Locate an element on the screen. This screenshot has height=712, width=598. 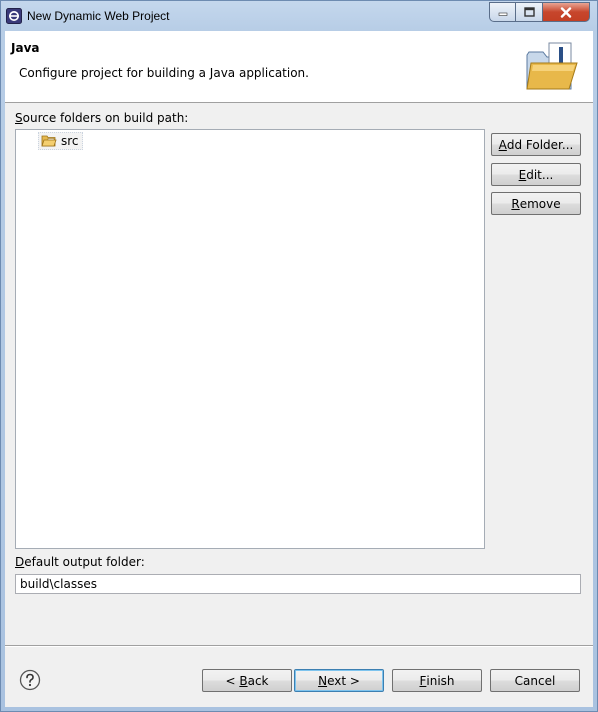
cancel-button: Cancel is located at coordinates (535, 680).